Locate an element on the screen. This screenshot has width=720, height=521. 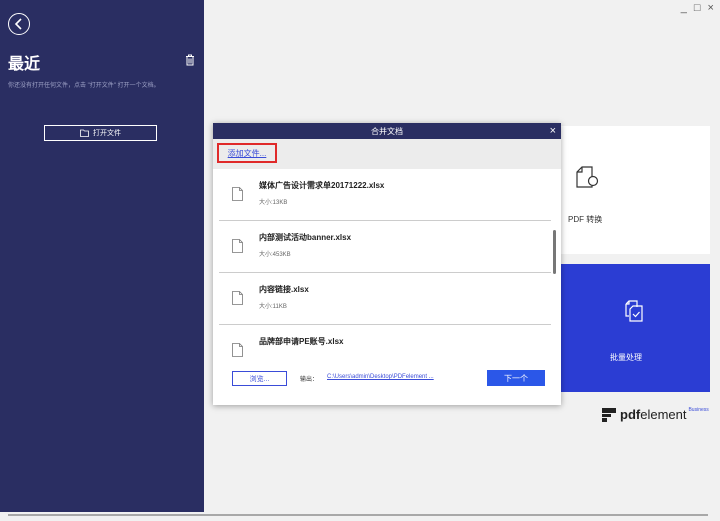
chevron-left-icon is located at coordinates (18, 24).